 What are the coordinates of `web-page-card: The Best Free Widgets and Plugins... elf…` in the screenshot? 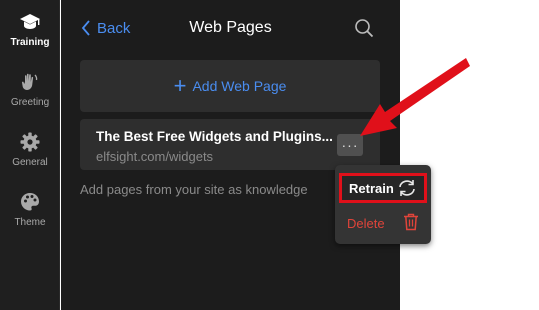 It's located at (230, 144).